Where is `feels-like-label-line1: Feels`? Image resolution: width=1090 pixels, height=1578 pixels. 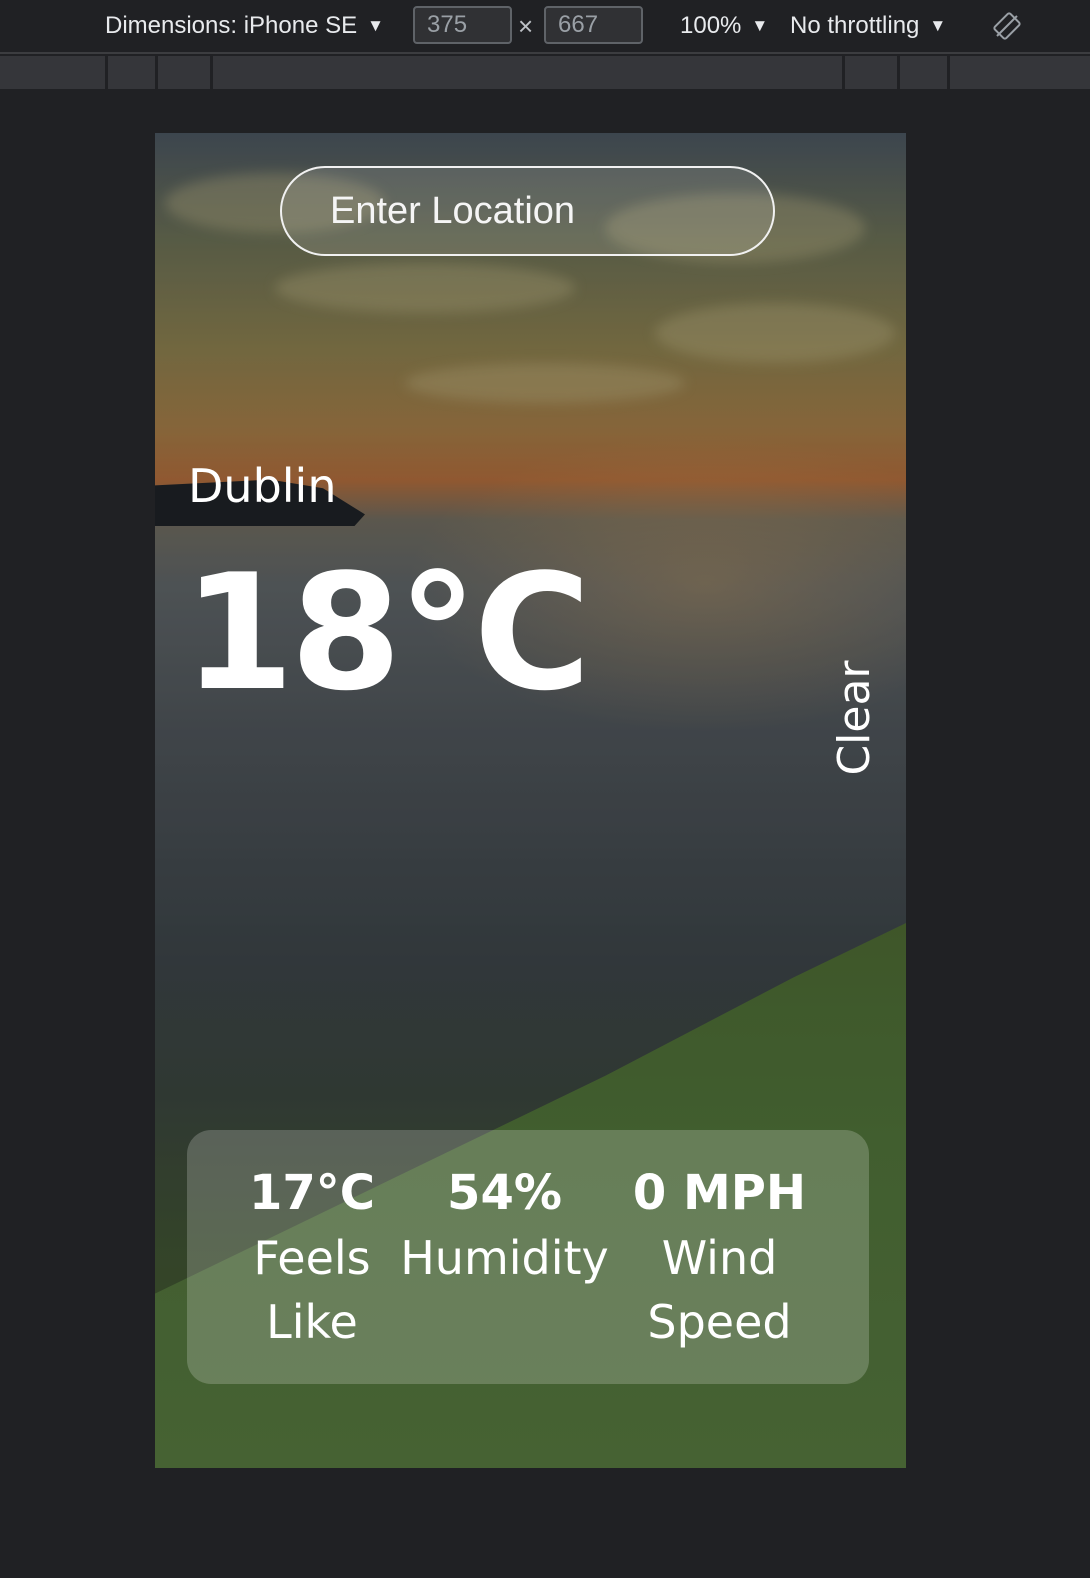 feels-like-label-line1: Feels is located at coordinates (312, 1258).